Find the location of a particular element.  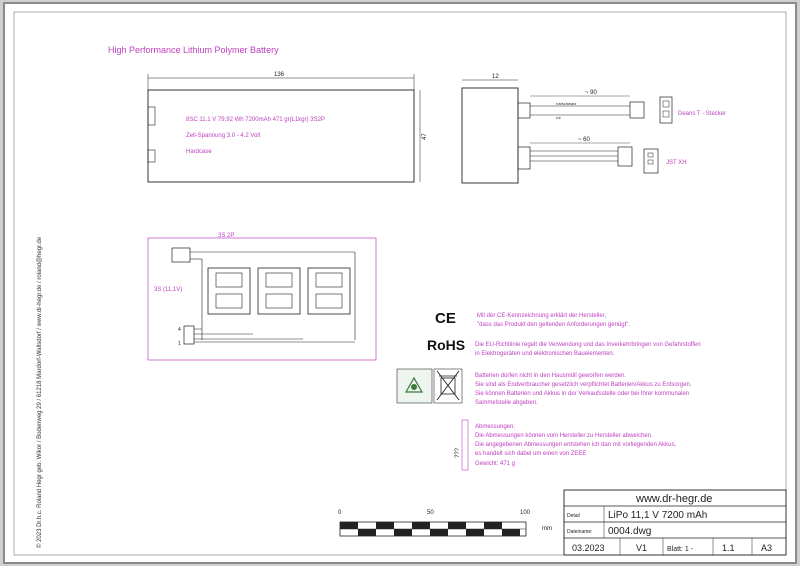

circuit-pin-1: 1 is located at coordinates (179, 344).